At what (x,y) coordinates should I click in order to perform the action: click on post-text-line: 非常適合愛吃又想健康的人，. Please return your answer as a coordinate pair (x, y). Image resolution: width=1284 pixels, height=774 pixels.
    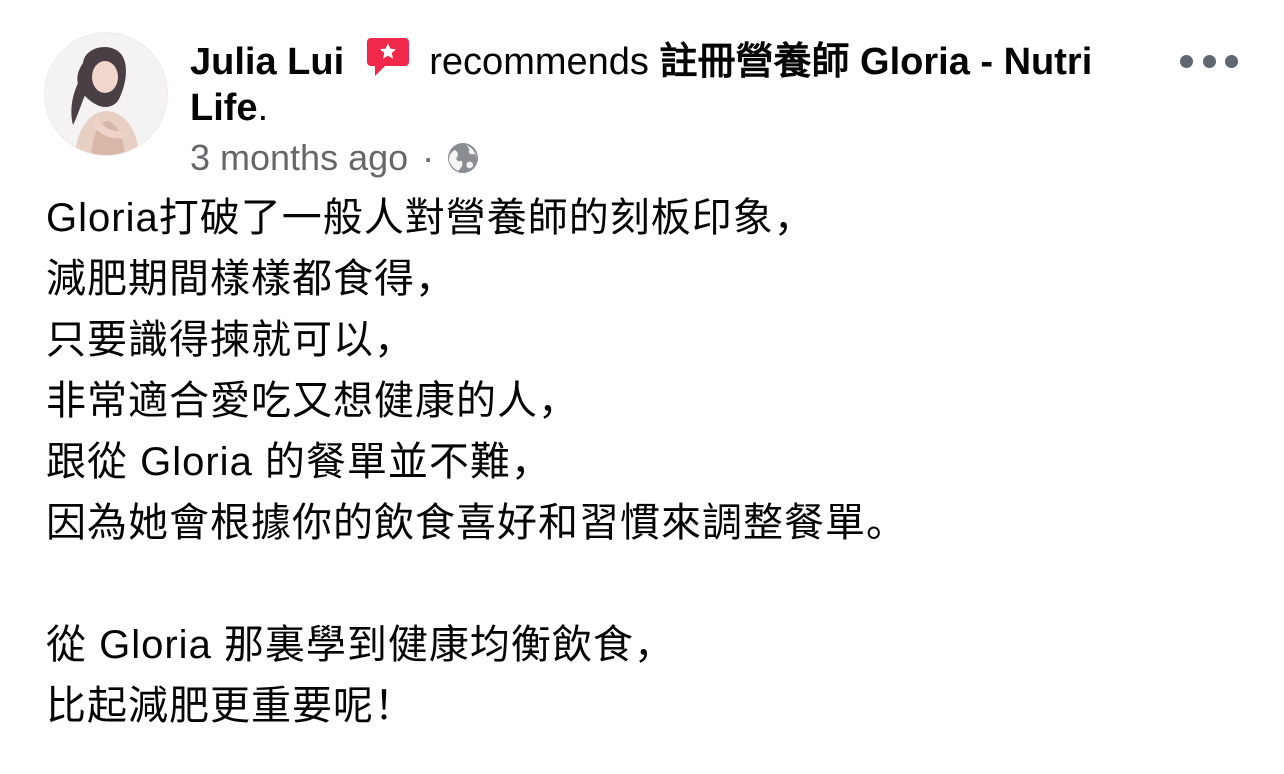
    Looking at the image, I should click on (312, 401).